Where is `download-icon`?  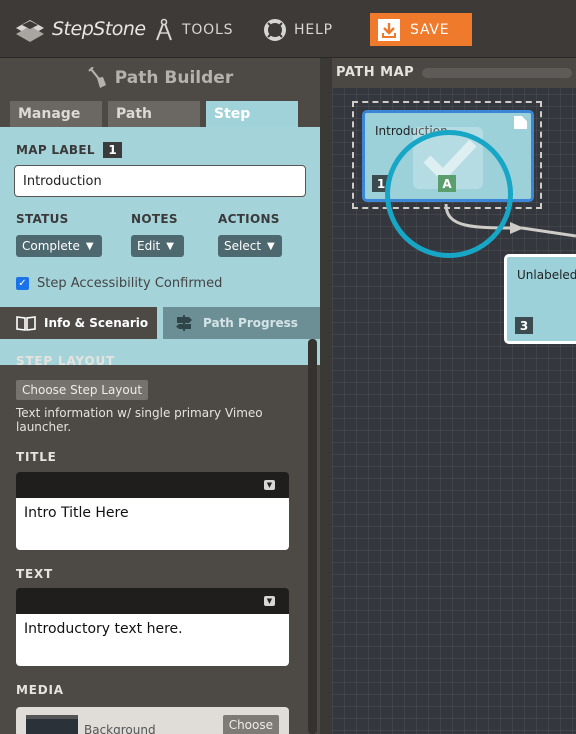 download-icon is located at coordinates (389, 29).